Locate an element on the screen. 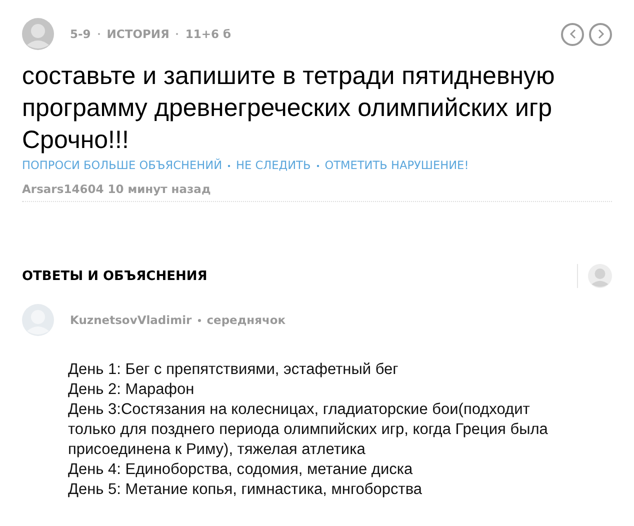 The image size is (634, 526). chevron-right-icon is located at coordinates (600, 34).